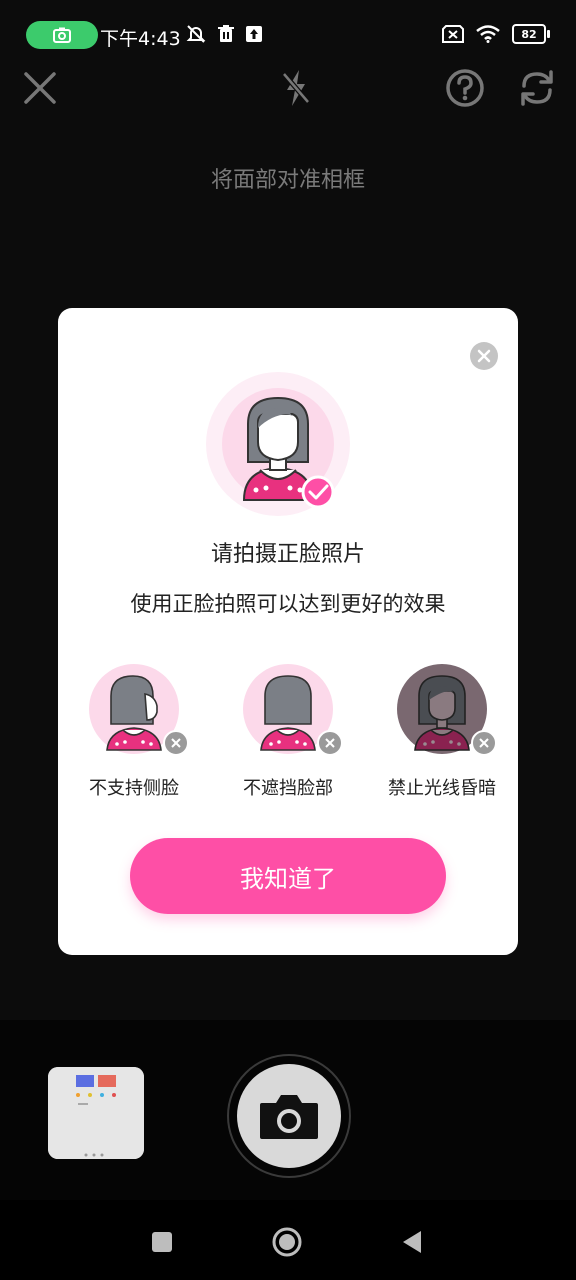  Describe the element at coordinates (287, 554) in the screenshot. I see `dialog-title: 请拍摄正脸照片` at that location.